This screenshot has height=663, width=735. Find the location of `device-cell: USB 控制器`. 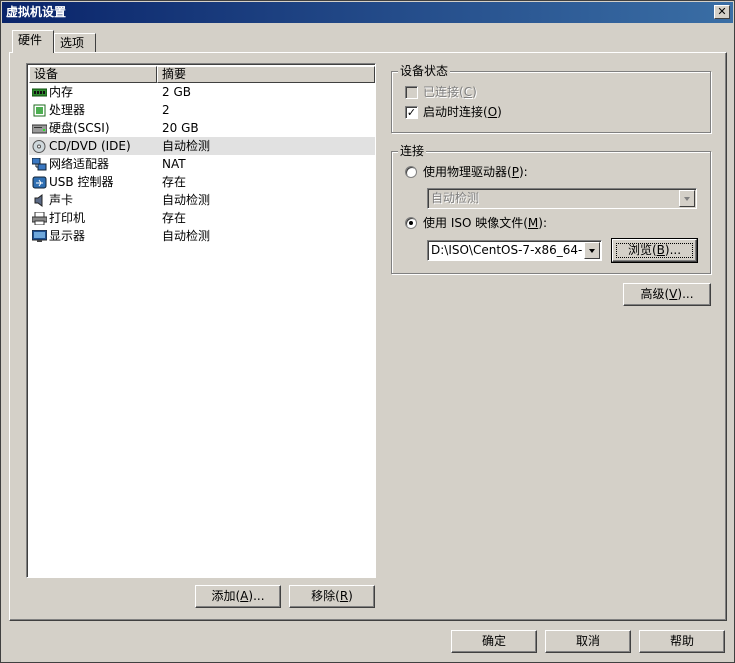

device-cell: USB 控制器 is located at coordinates (94, 182).